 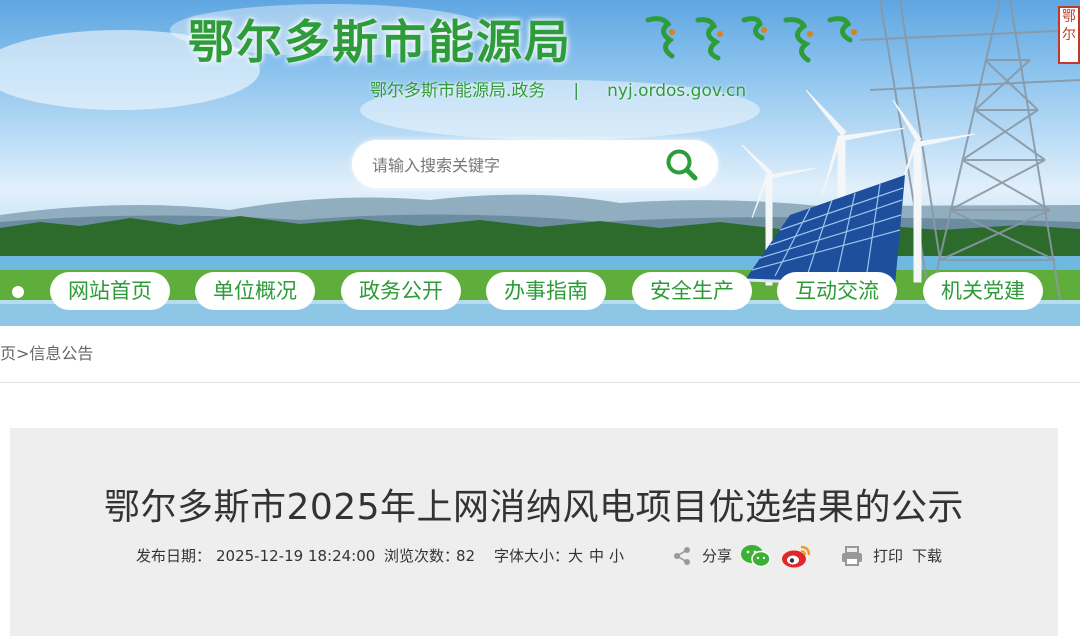 What do you see at coordinates (852, 556) in the screenshot?
I see `print-icon` at bounding box center [852, 556].